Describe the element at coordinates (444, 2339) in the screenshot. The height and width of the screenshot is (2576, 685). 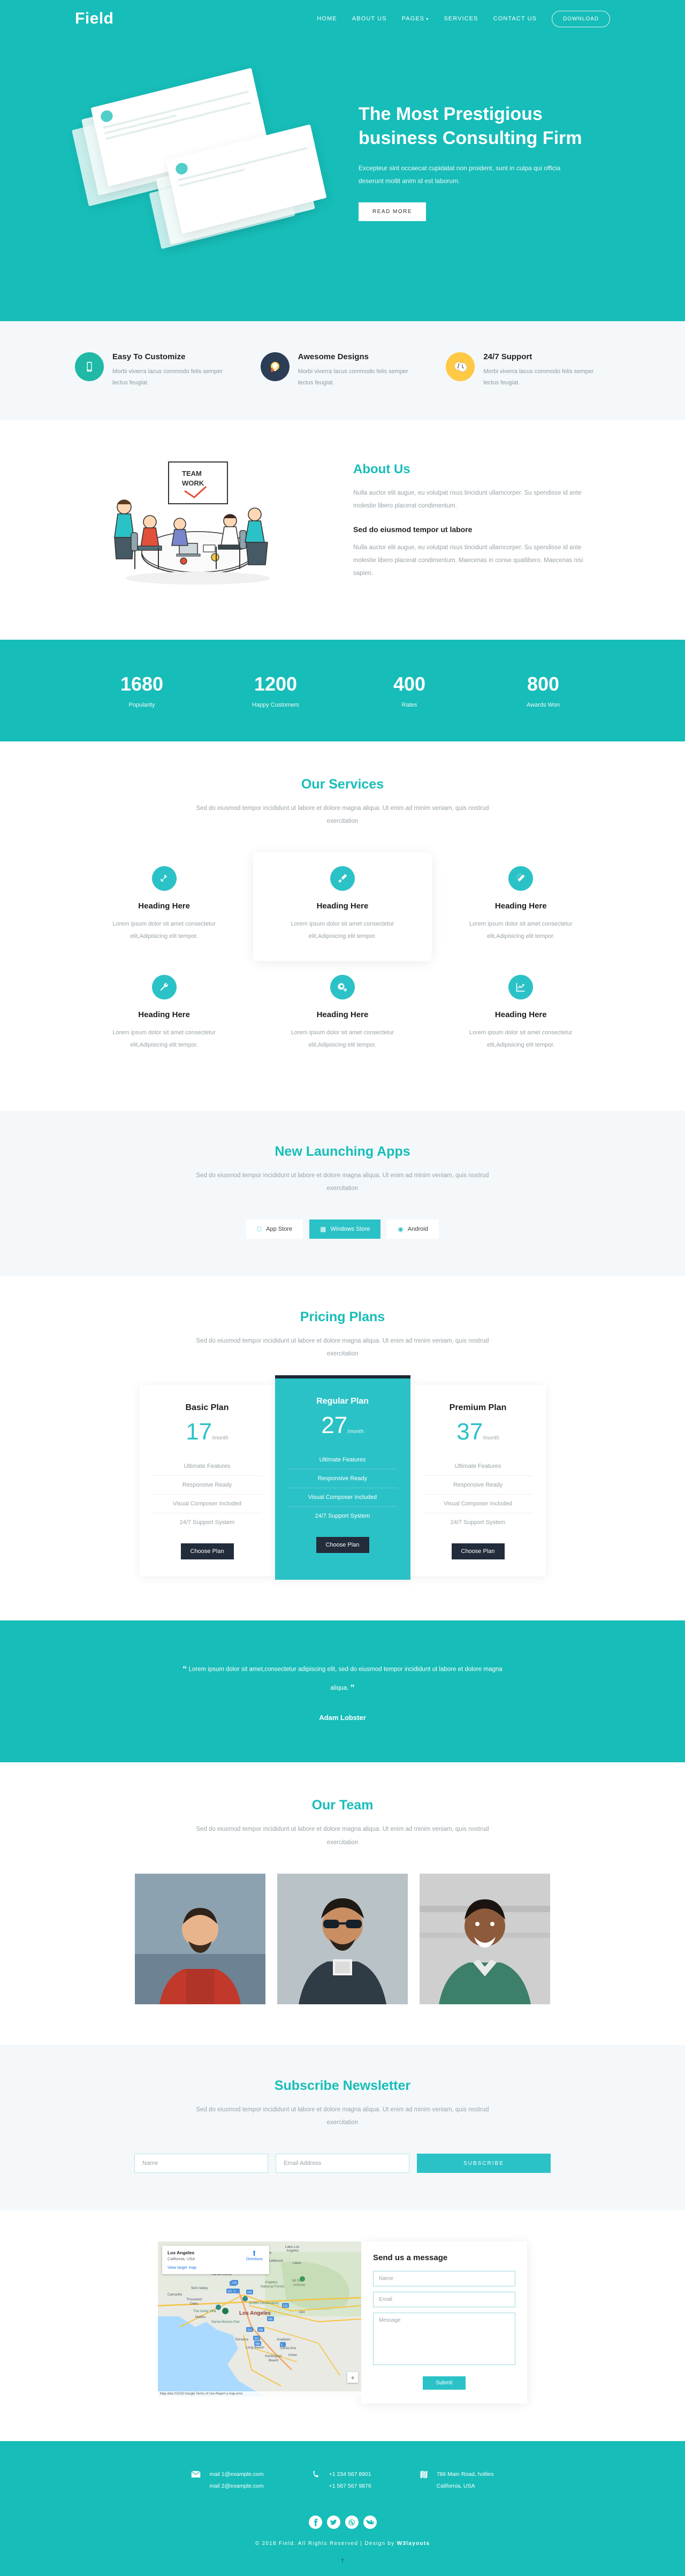
I see `contact-message-textarea` at that location.